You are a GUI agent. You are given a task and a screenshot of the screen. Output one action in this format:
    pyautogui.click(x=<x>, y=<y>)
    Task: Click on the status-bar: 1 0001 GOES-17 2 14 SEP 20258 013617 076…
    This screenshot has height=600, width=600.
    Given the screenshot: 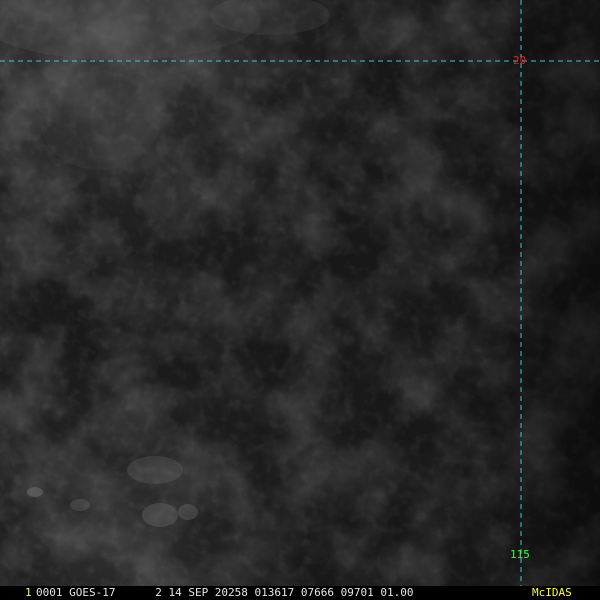 What is the action you would take?
    pyautogui.click(x=300, y=593)
    